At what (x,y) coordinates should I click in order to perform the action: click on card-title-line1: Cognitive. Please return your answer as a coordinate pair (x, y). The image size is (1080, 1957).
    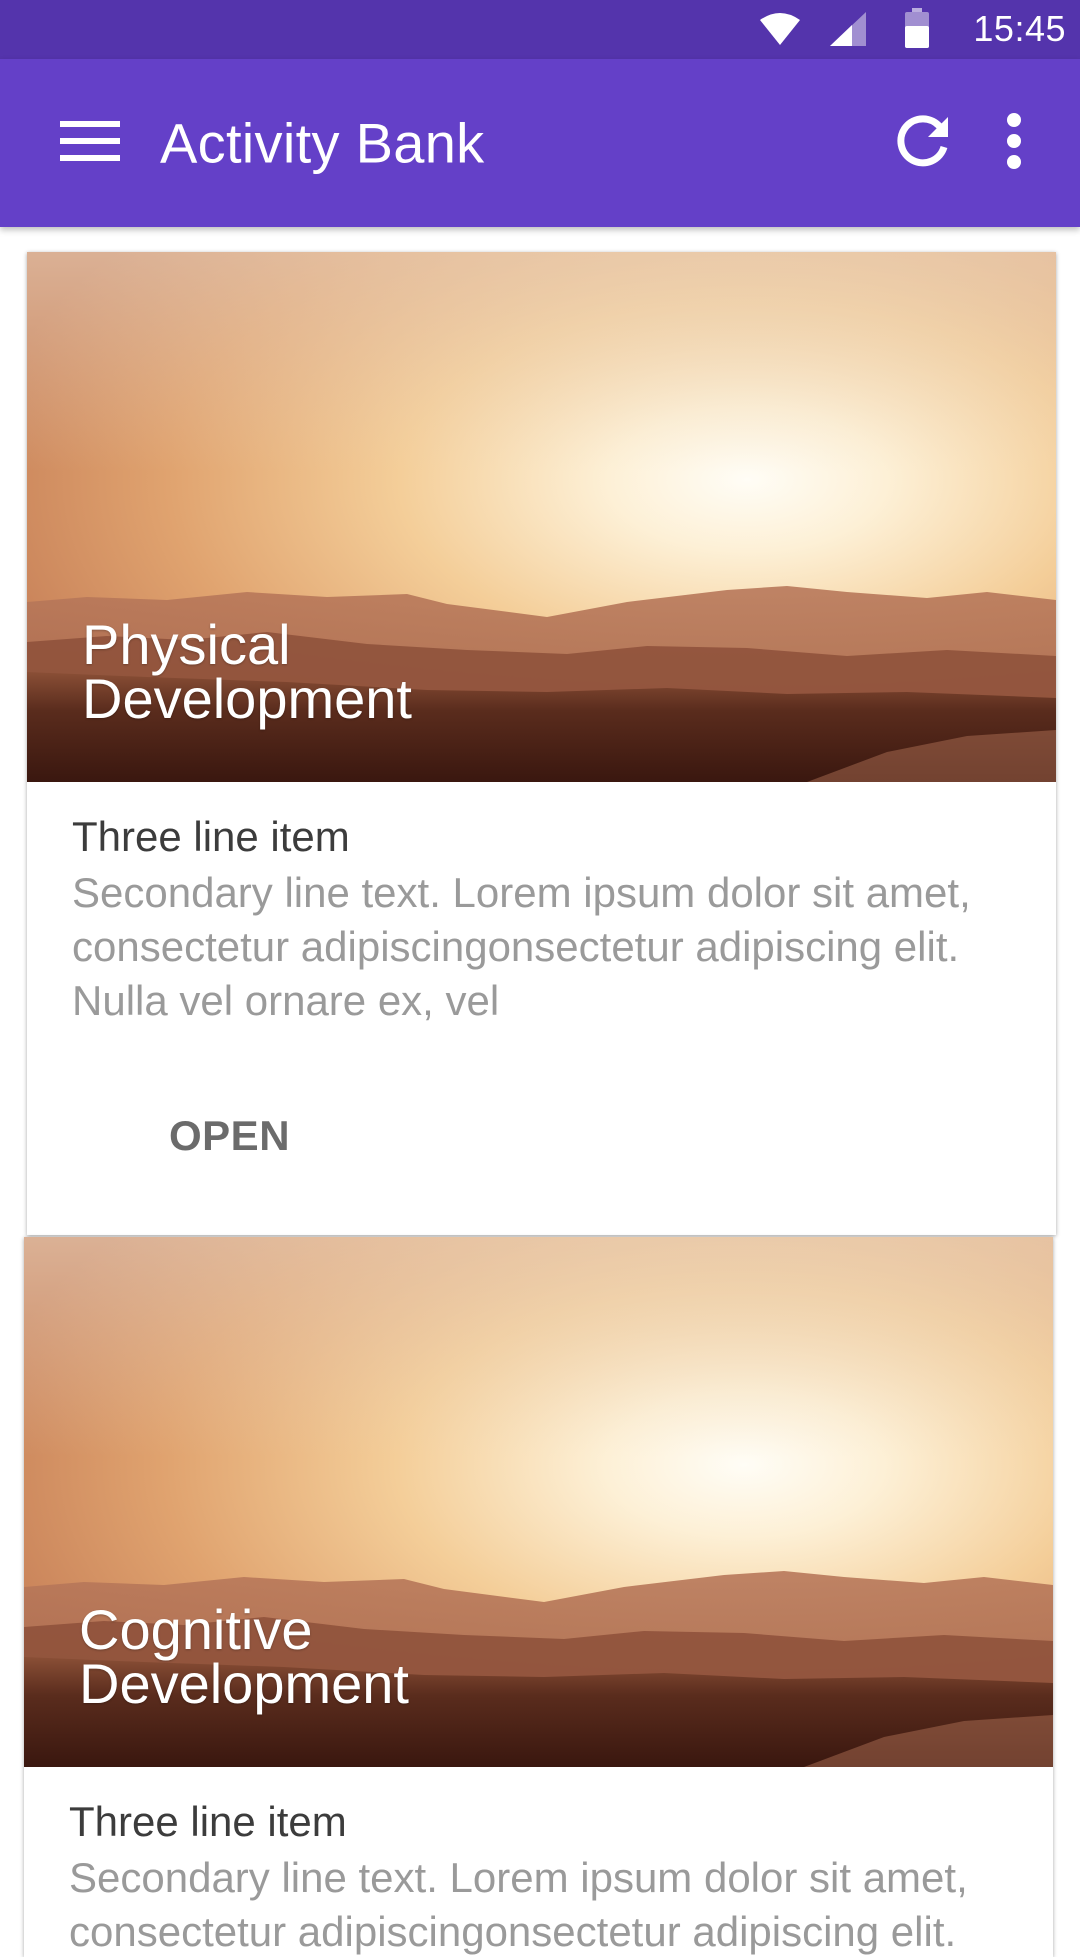
    Looking at the image, I should click on (196, 1629).